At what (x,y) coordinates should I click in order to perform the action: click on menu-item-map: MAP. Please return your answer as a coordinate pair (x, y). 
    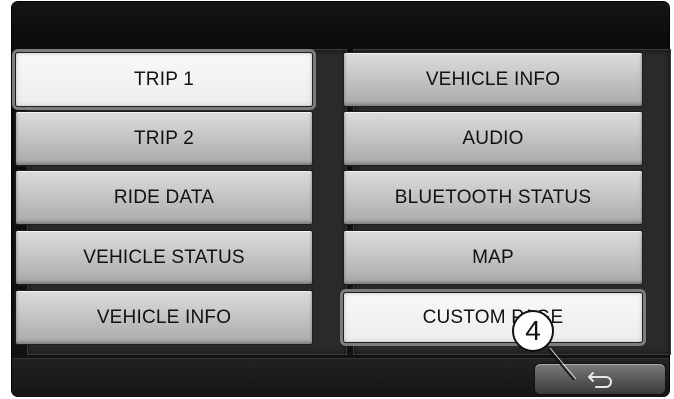
    Looking at the image, I should click on (493, 257).